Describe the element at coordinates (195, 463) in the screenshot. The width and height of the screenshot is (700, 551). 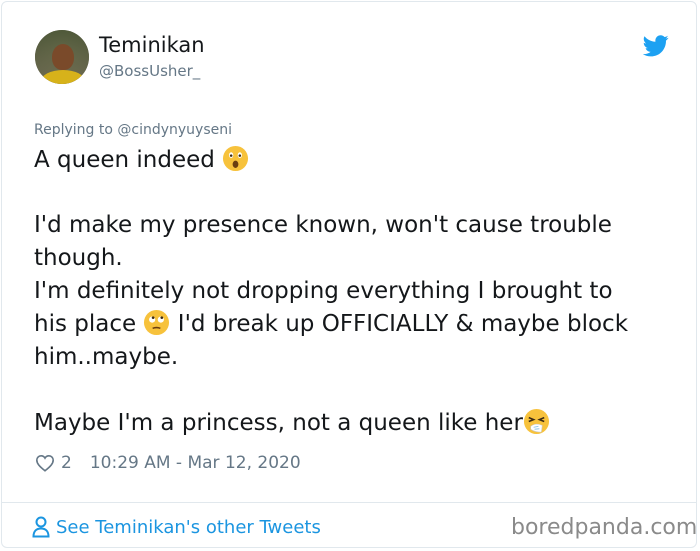
I see `tweet-timestamp: 10:29 AM - Mar 12, 2020` at that location.